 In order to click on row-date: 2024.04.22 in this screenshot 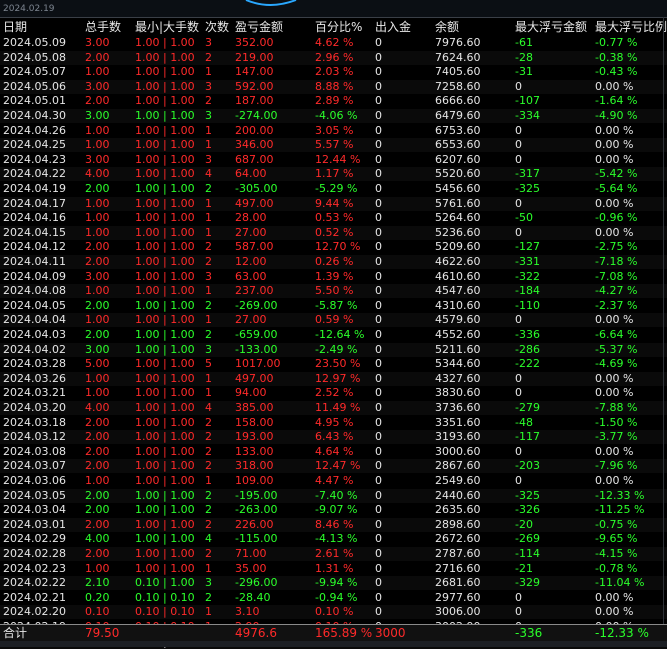, I will do `click(34, 174)`.